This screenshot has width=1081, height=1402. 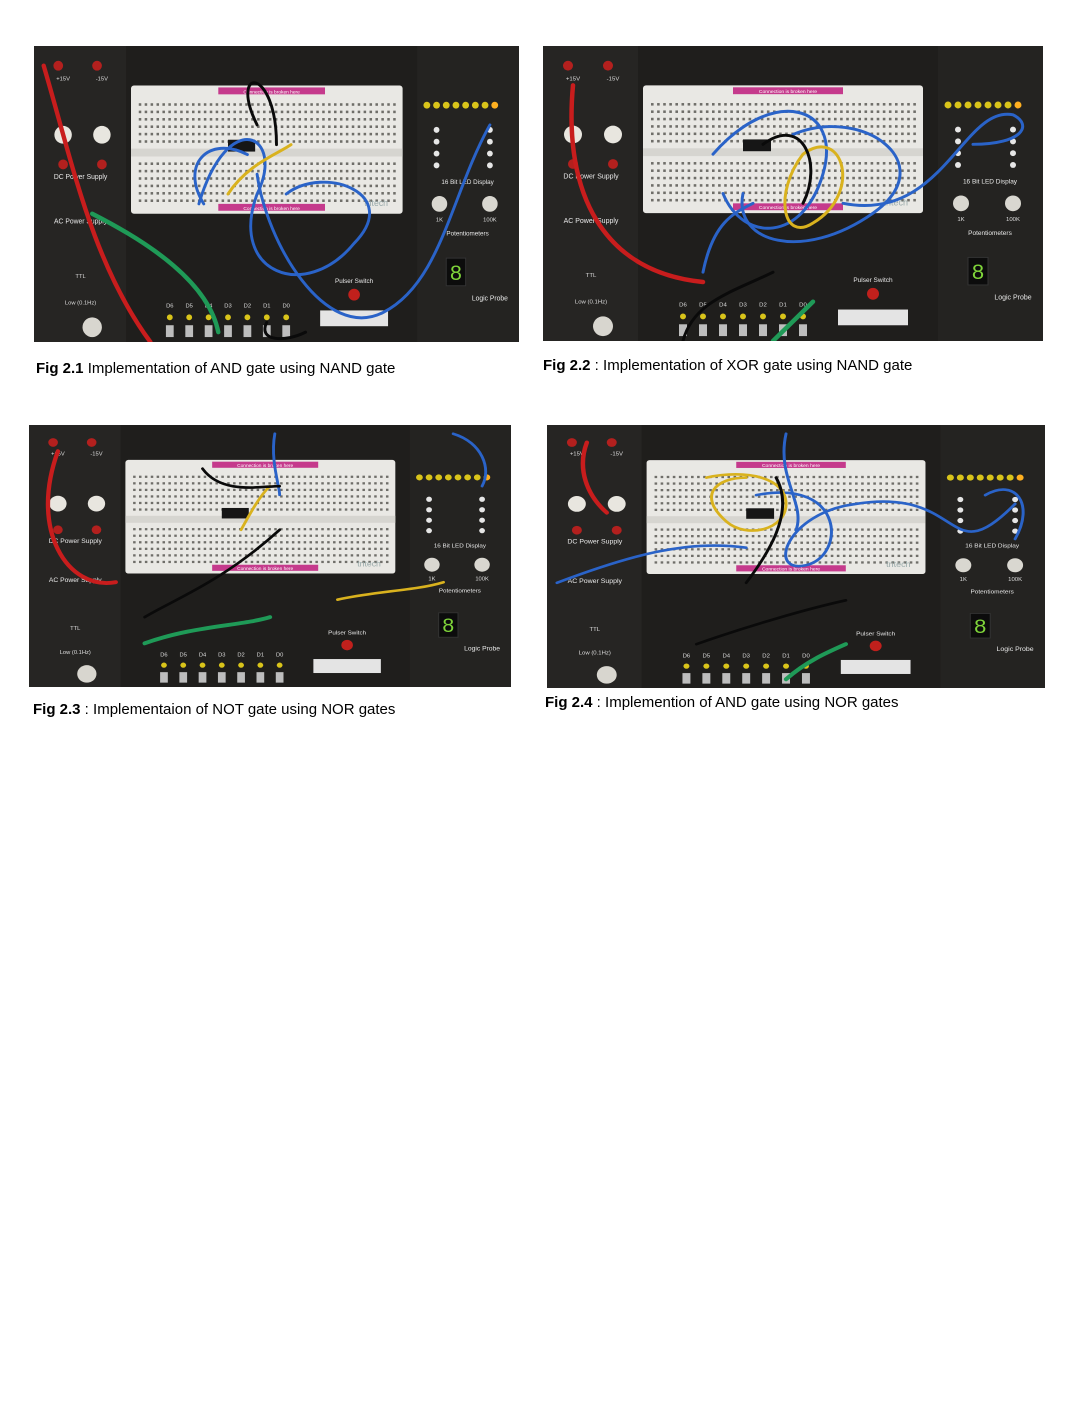 What do you see at coordinates (57, 709) in the screenshot?
I see `caption-number: Fig 2.3` at bounding box center [57, 709].